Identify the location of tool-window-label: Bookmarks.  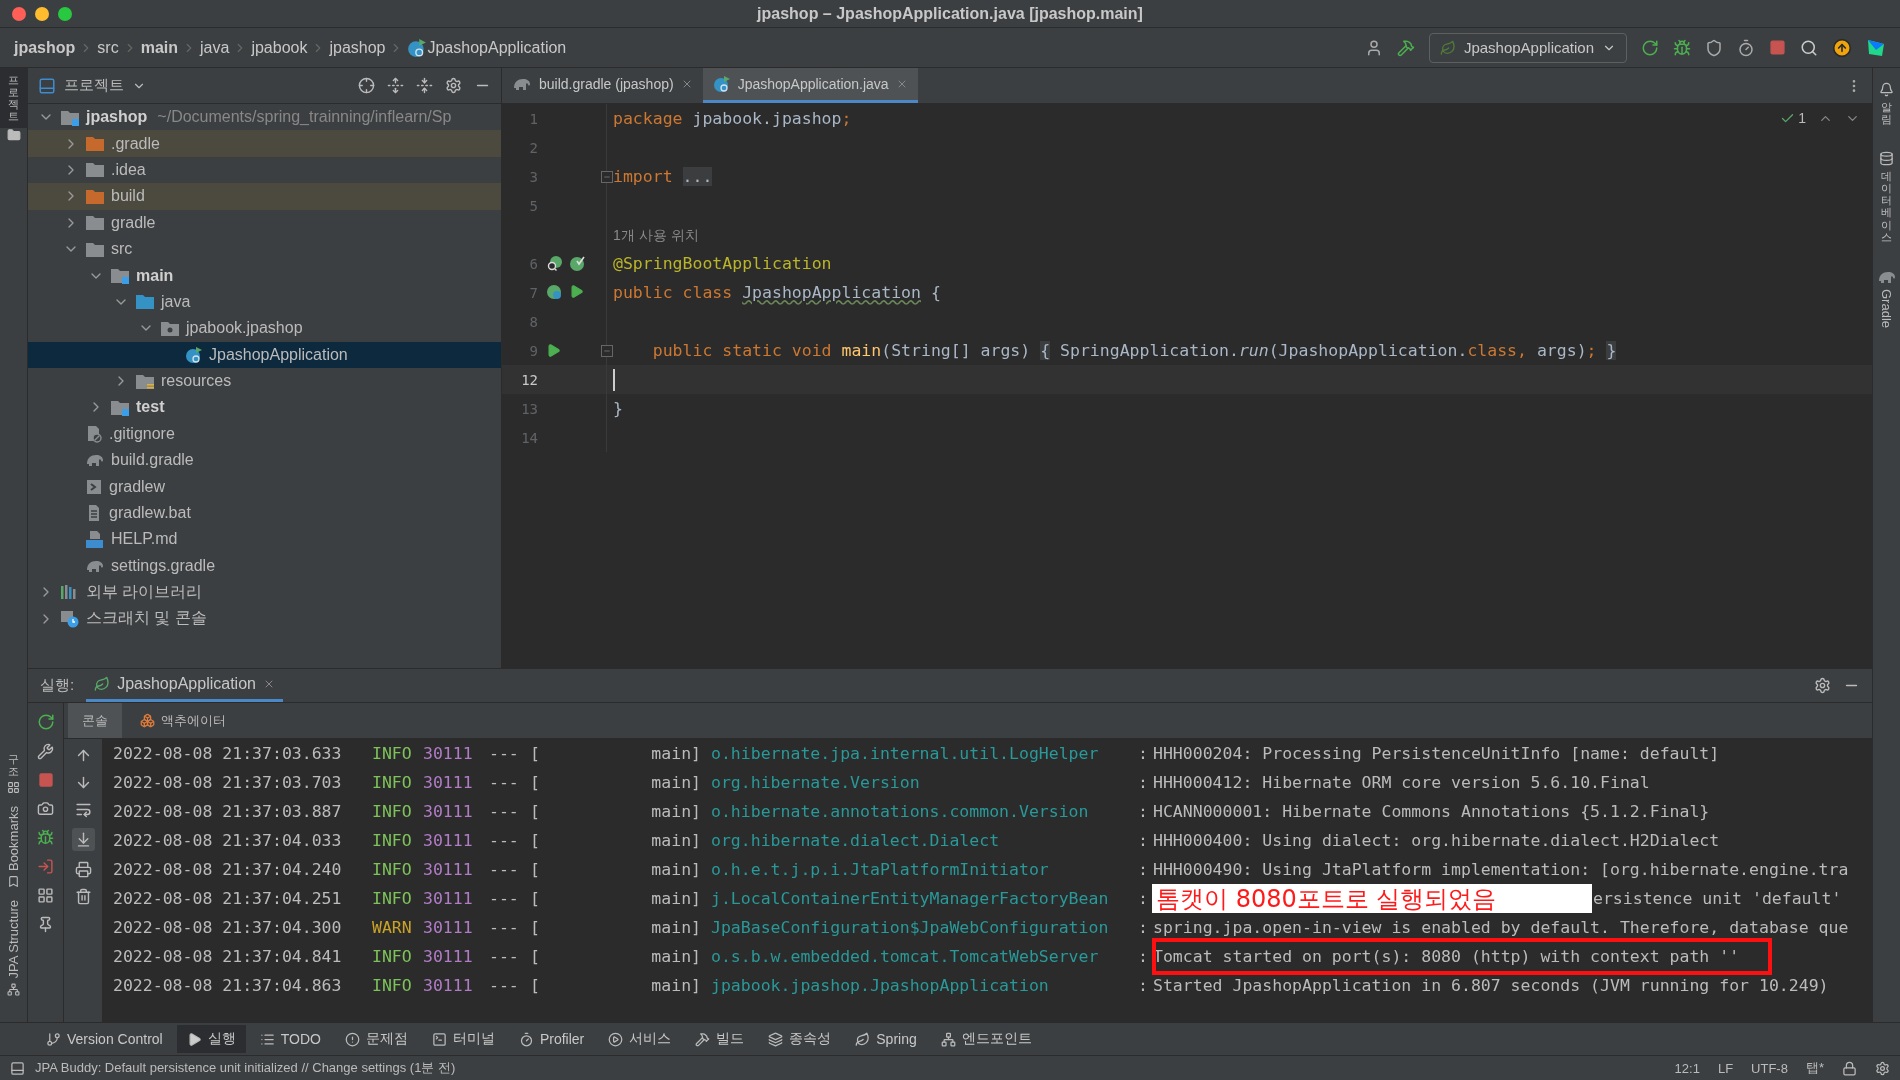
(13, 839).